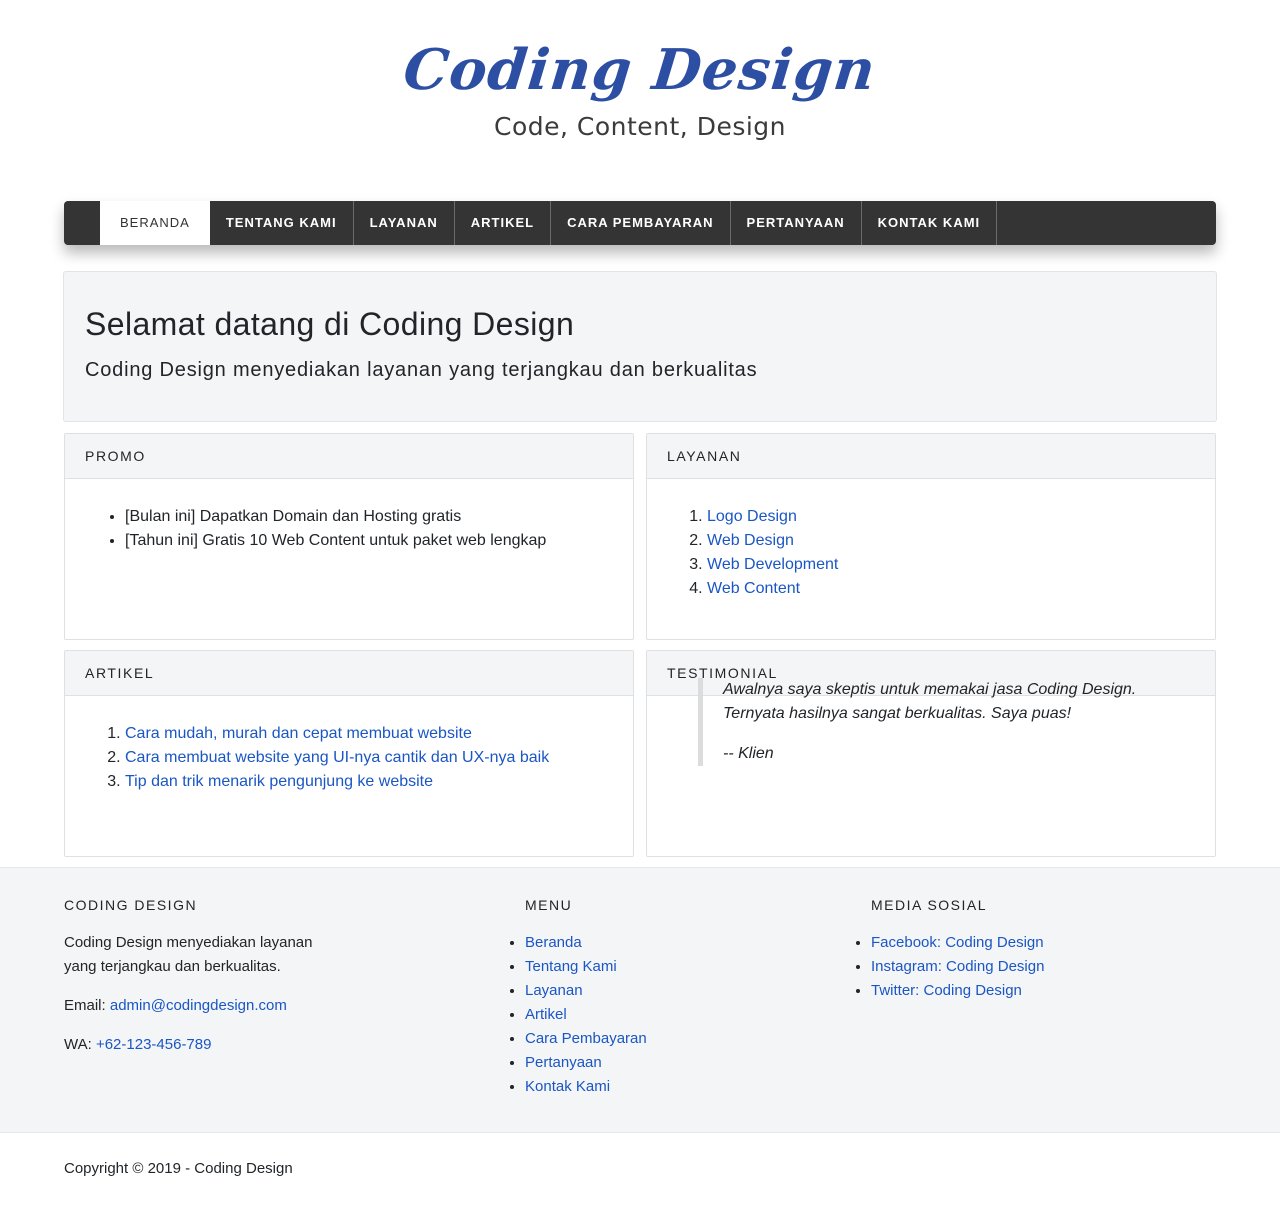 This screenshot has height=1207, width=1280. I want to click on layanan-item: Web Design, so click(961, 541).